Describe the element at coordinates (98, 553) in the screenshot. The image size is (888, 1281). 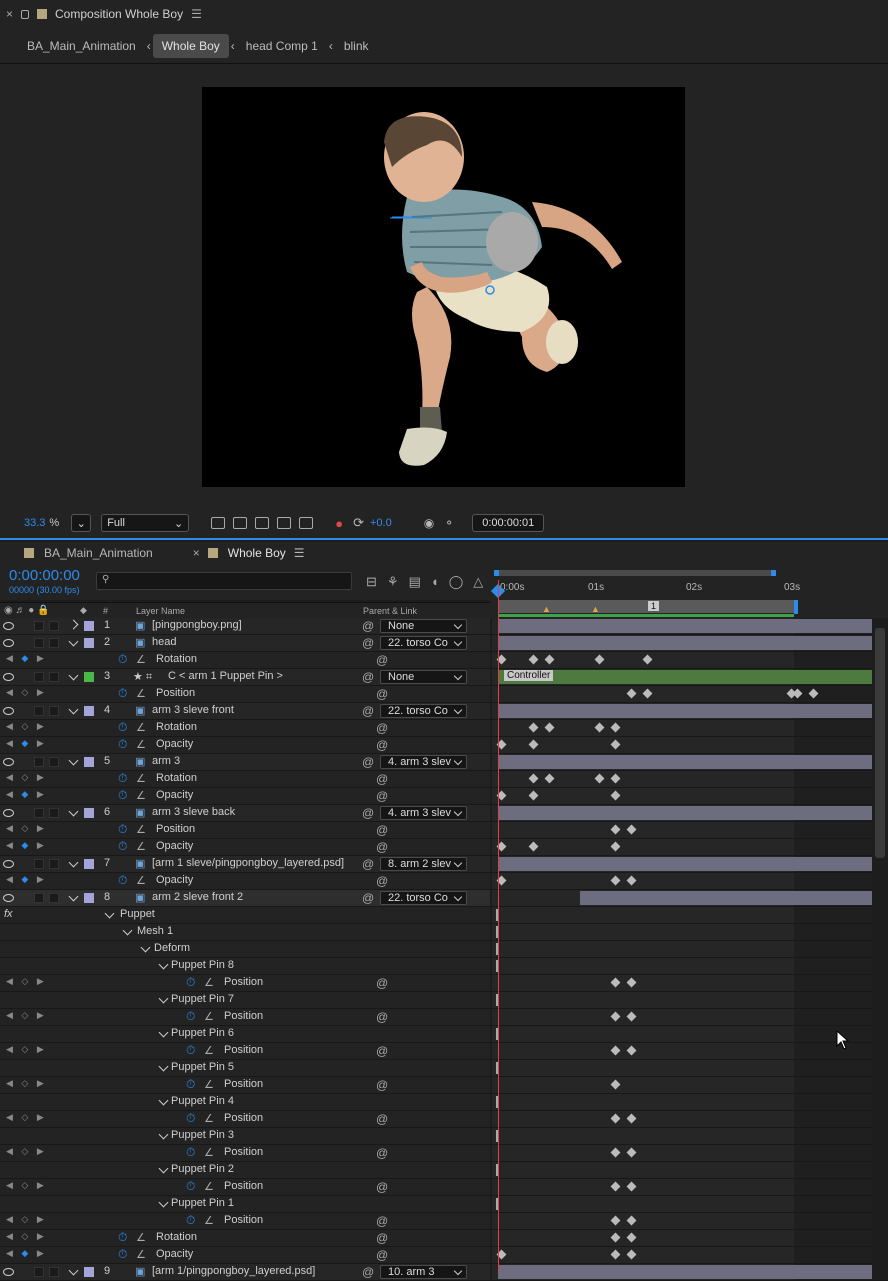
I see `tab-ba-main-animation: BA_Main_Animation` at that location.